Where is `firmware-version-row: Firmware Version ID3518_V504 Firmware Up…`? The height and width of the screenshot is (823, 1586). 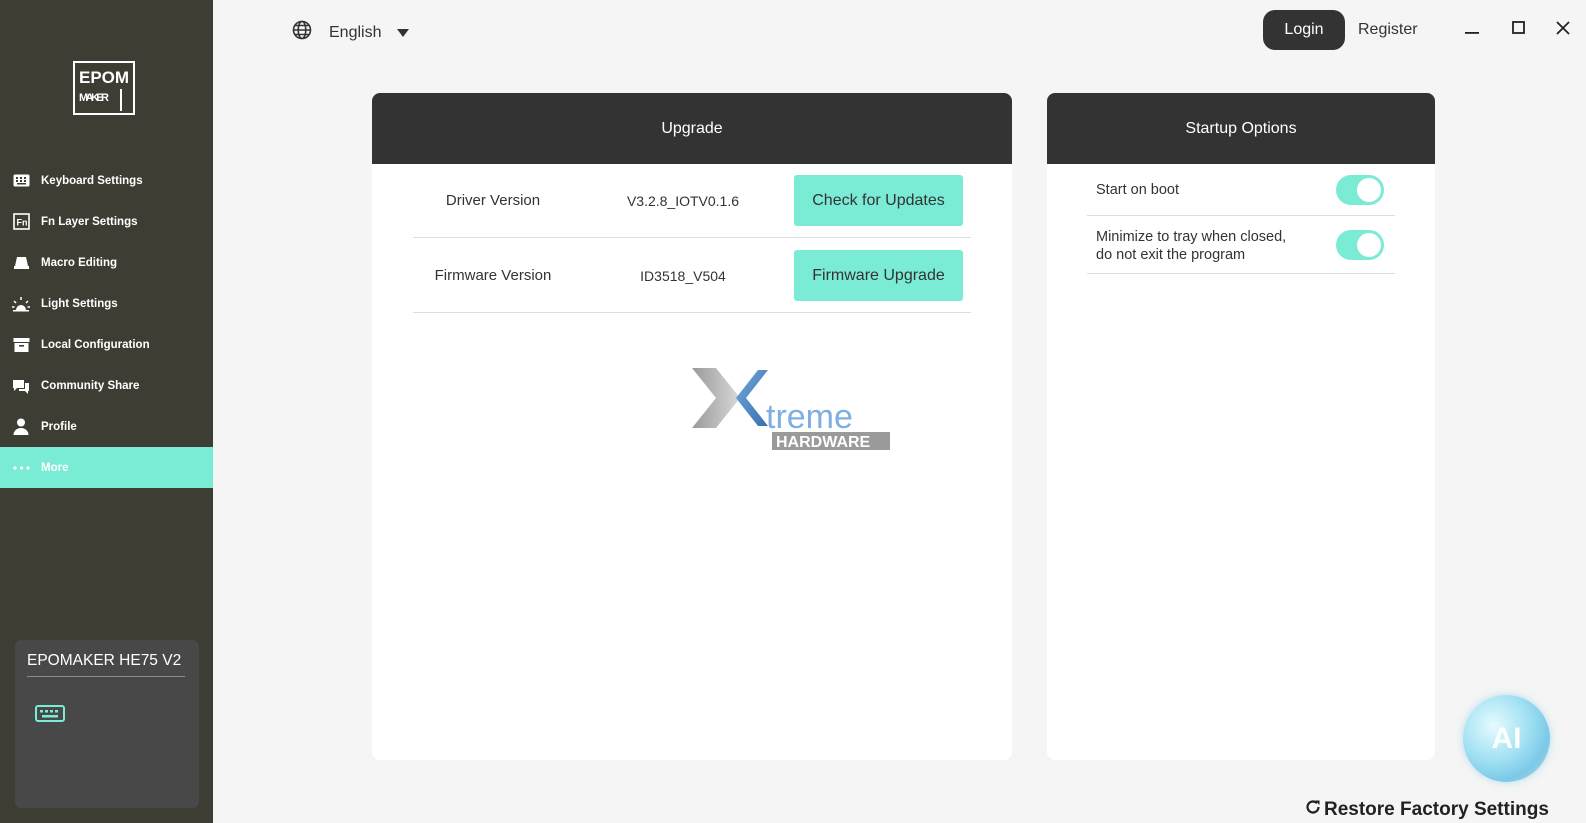 firmware-version-row: Firmware Version ID3518_V504 Firmware Up… is located at coordinates (692, 276).